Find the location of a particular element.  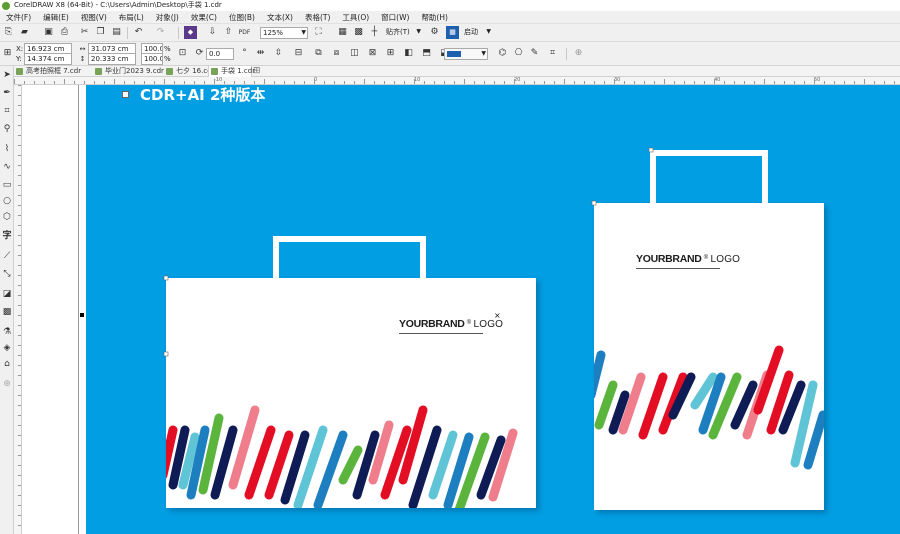

coreldraw-app-icon is located at coordinates (6, 6).